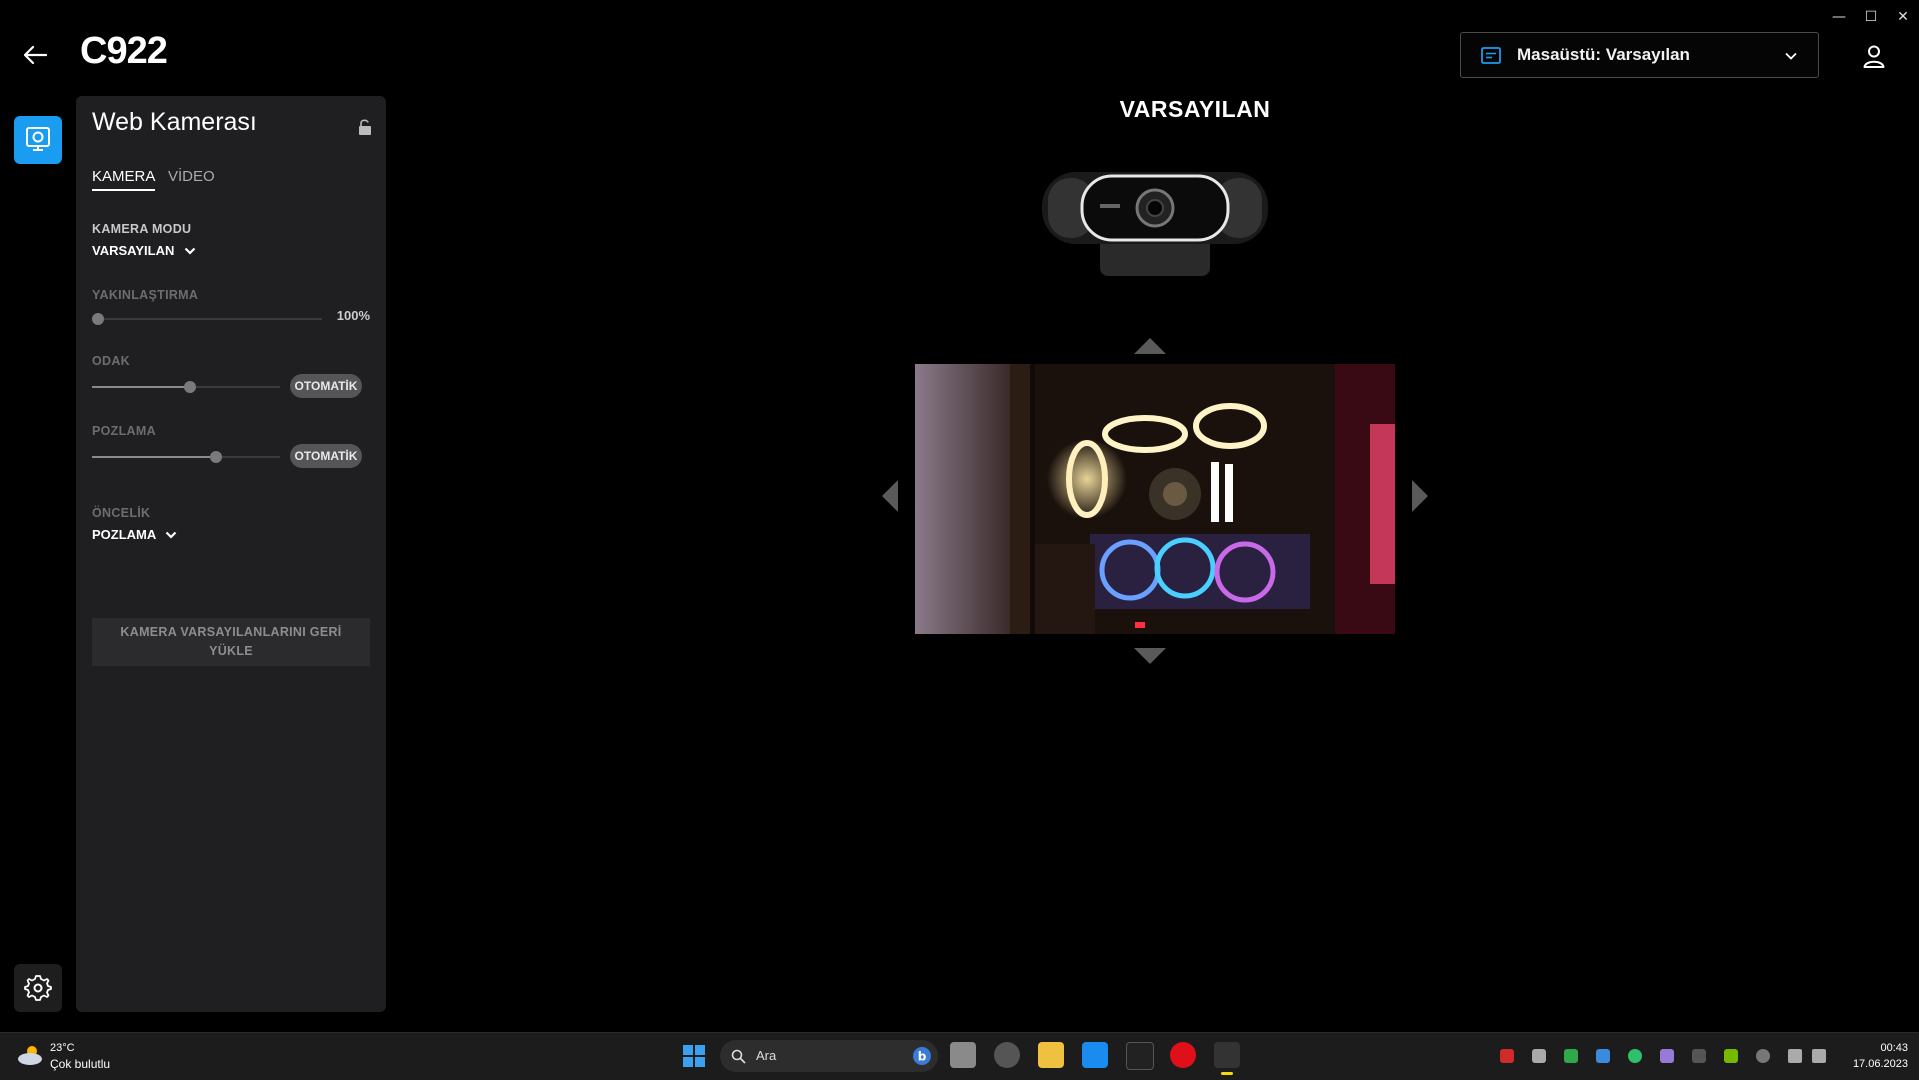 This screenshot has height=1080, width=1919. Describe the element at coordinates (766, 1055) in the screenshot. I see `search-placeholder: Ara` at that location.